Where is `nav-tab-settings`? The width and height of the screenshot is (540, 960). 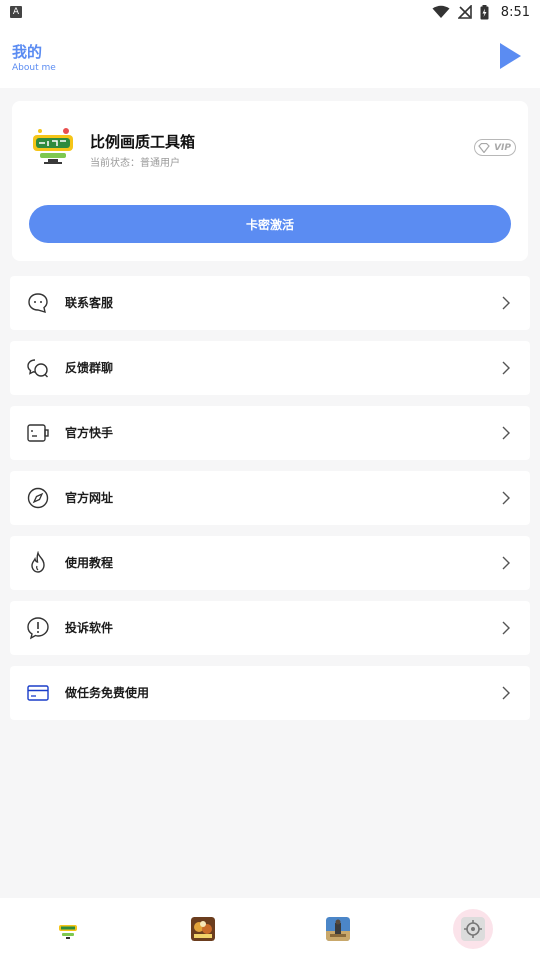
nav-tab-settings is located at coordinates (472, 929).